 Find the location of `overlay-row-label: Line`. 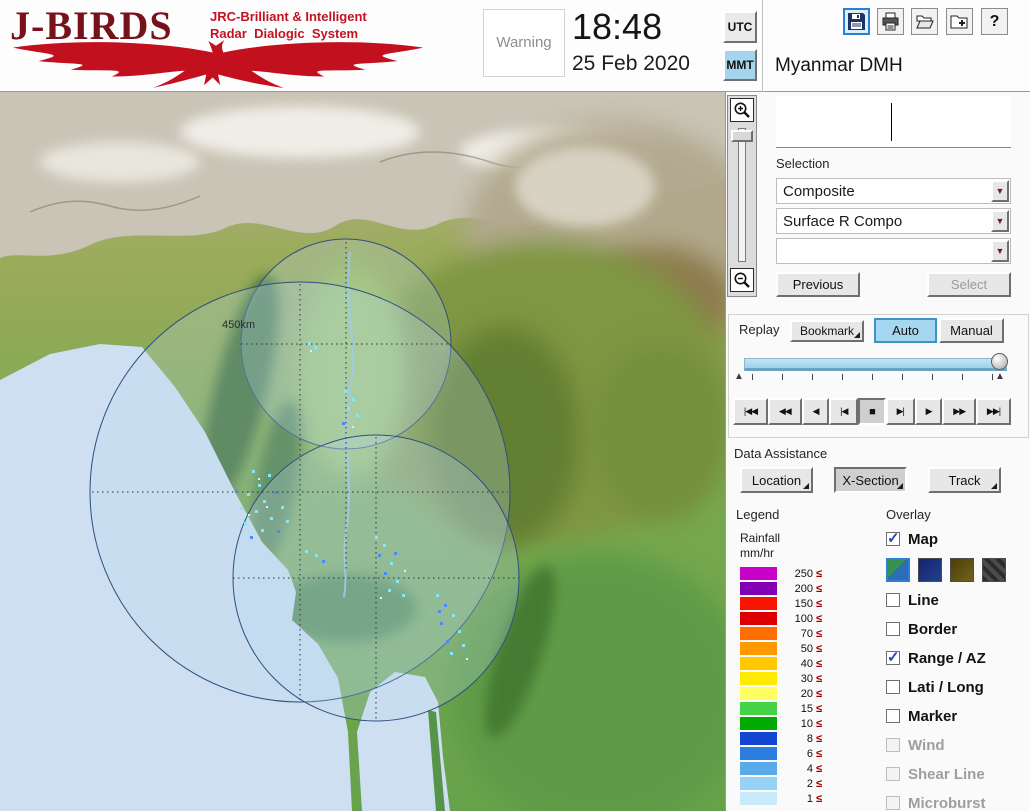

overlay-row-label: Line is located at coordinates (923, 600).